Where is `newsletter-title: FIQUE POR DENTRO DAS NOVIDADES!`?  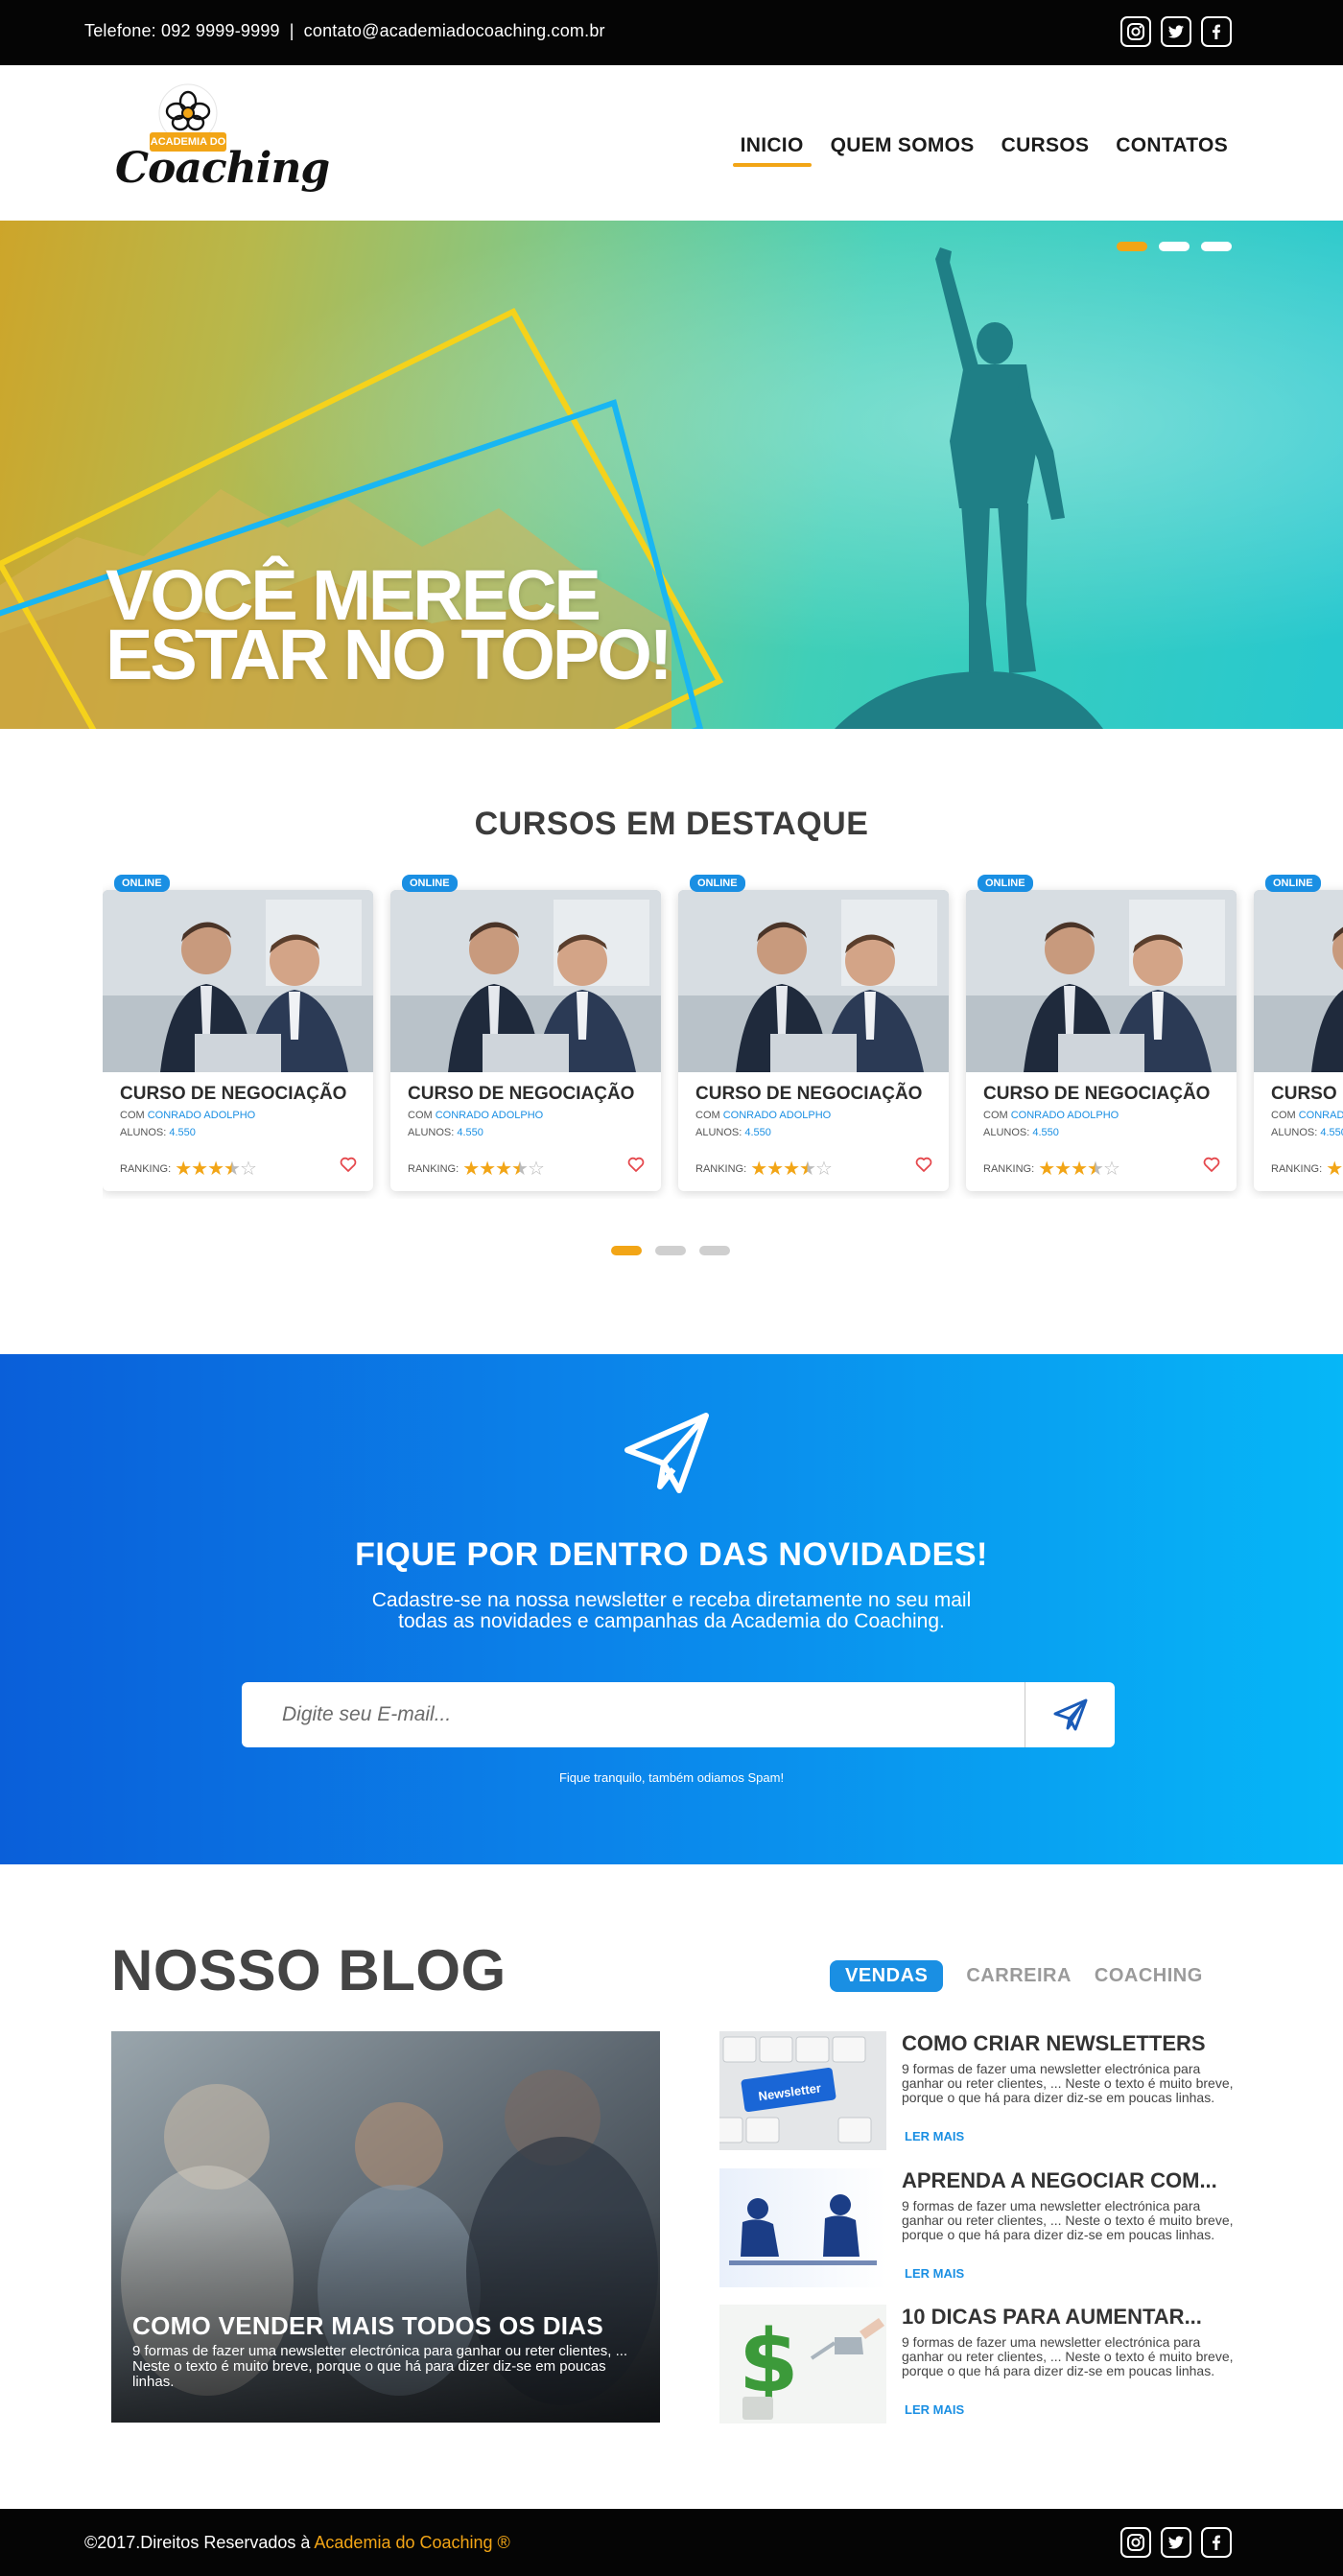 newsletter-title: FIQUE POR DENTRO DAS NOVIDADES! is located at coordinates (671, 1554).